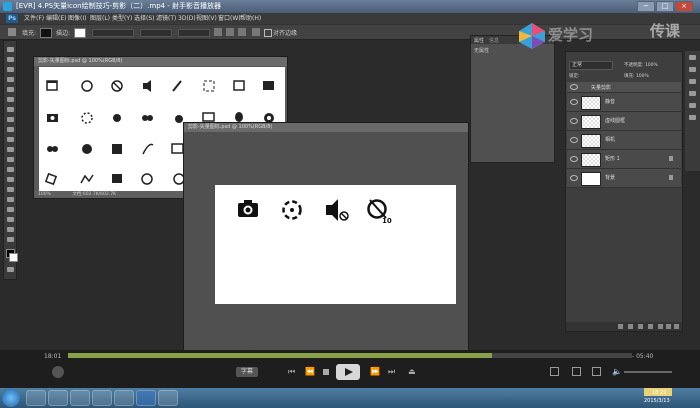 Image resolution: width=700 pixels, height=408 pixels. I want to click on taskbar-photoshop-icon, so click(146, 398).